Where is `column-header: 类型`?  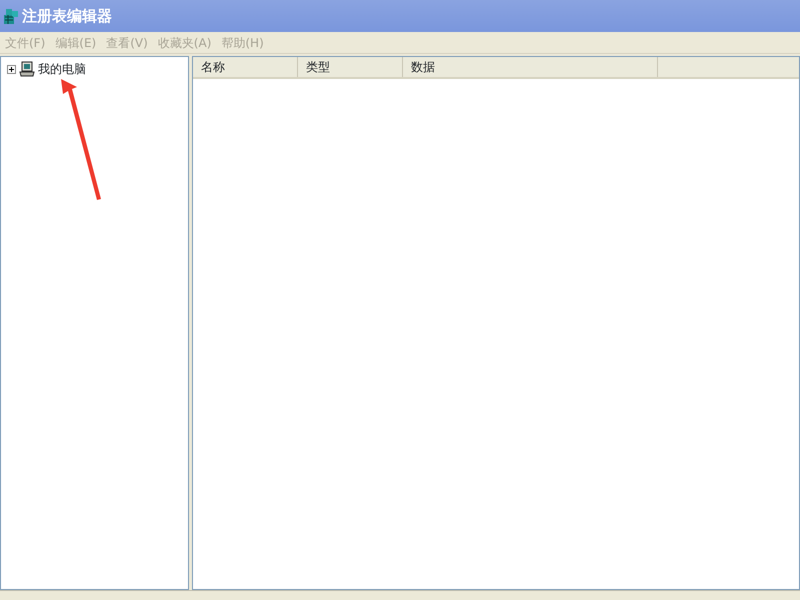
column-header: 类型 is located at coordinates (350, 67).